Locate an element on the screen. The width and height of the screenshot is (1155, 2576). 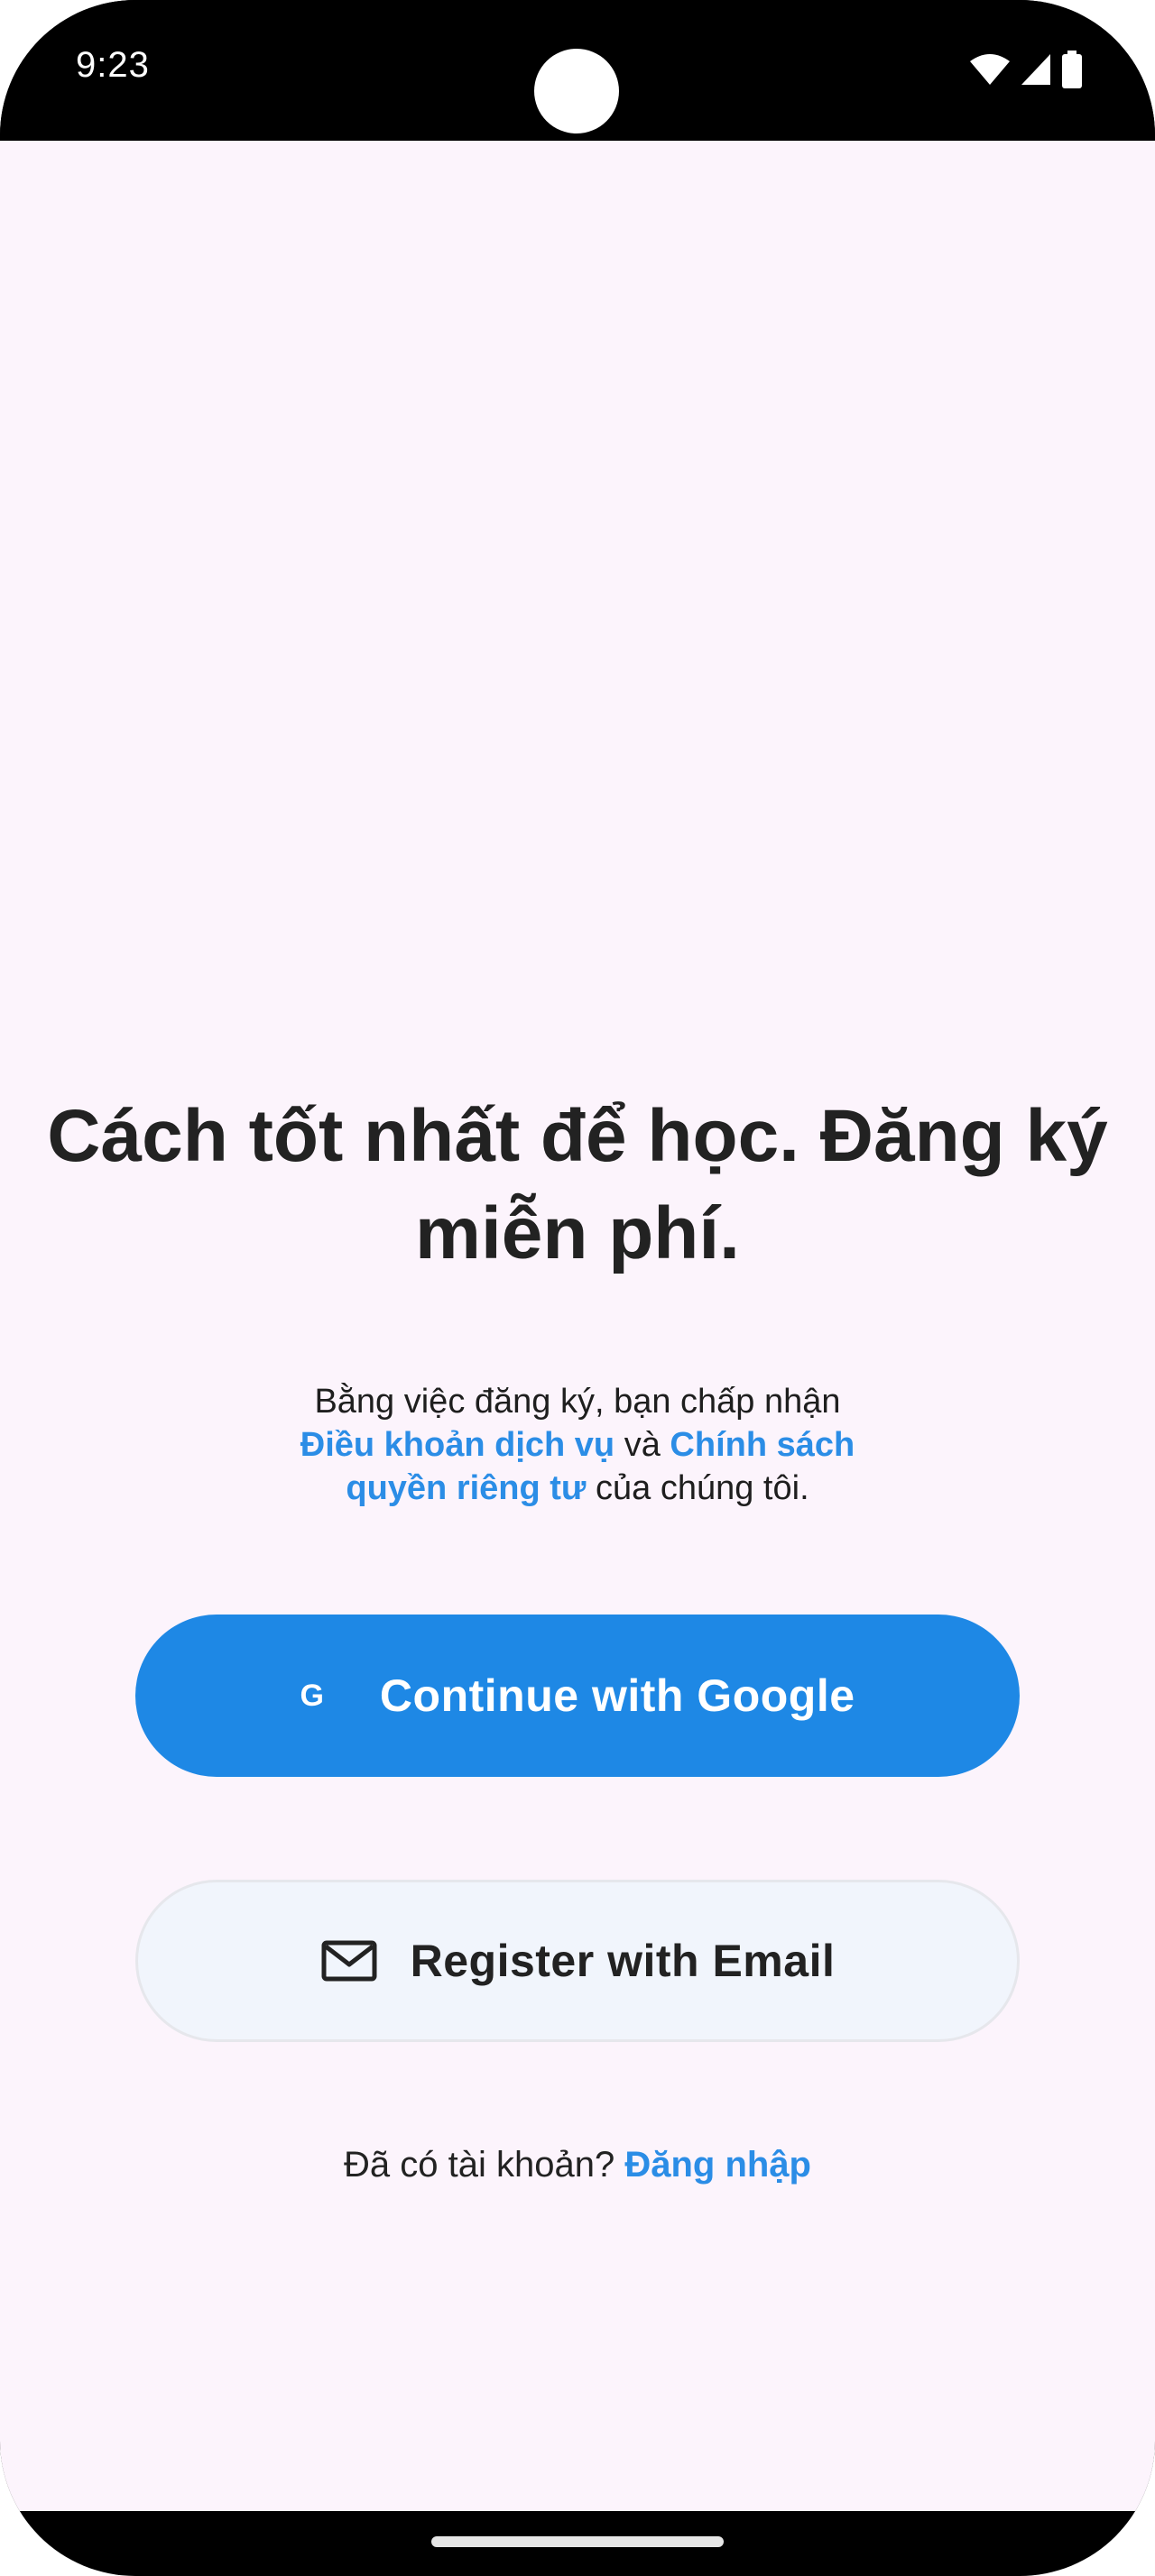
cellular-signal-icon is located at coordinates (1035, 69).